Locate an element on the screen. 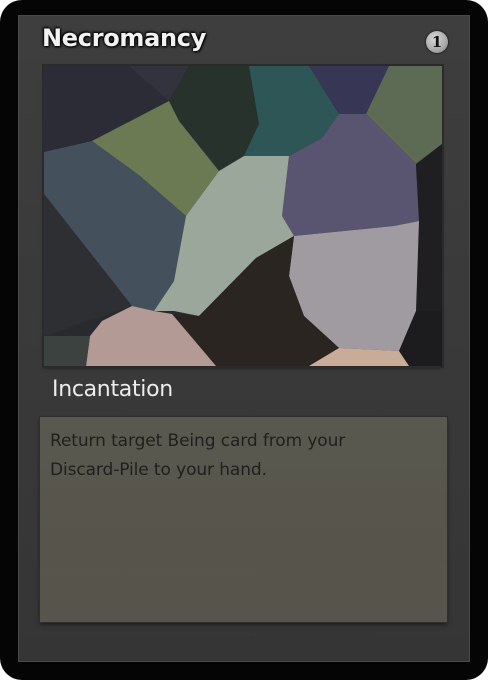 This screenshot has width=488, height=680. card-type-line: Incantation is located at coordinates (112, 389).